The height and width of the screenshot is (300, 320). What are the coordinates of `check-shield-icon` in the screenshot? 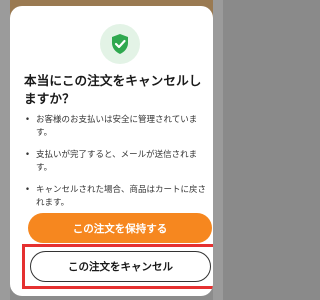 It's located at (120, 44).